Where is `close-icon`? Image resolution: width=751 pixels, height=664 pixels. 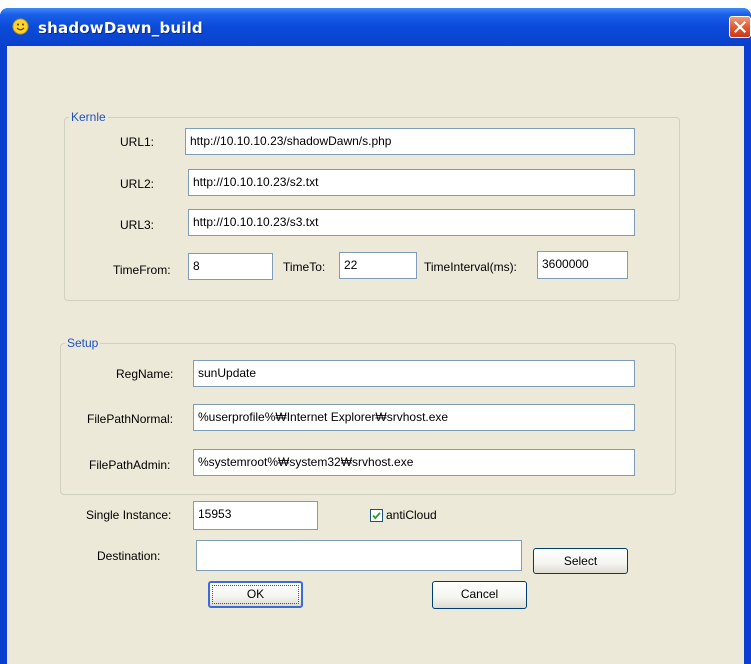 close-icon is located at coordinates (740, 27).